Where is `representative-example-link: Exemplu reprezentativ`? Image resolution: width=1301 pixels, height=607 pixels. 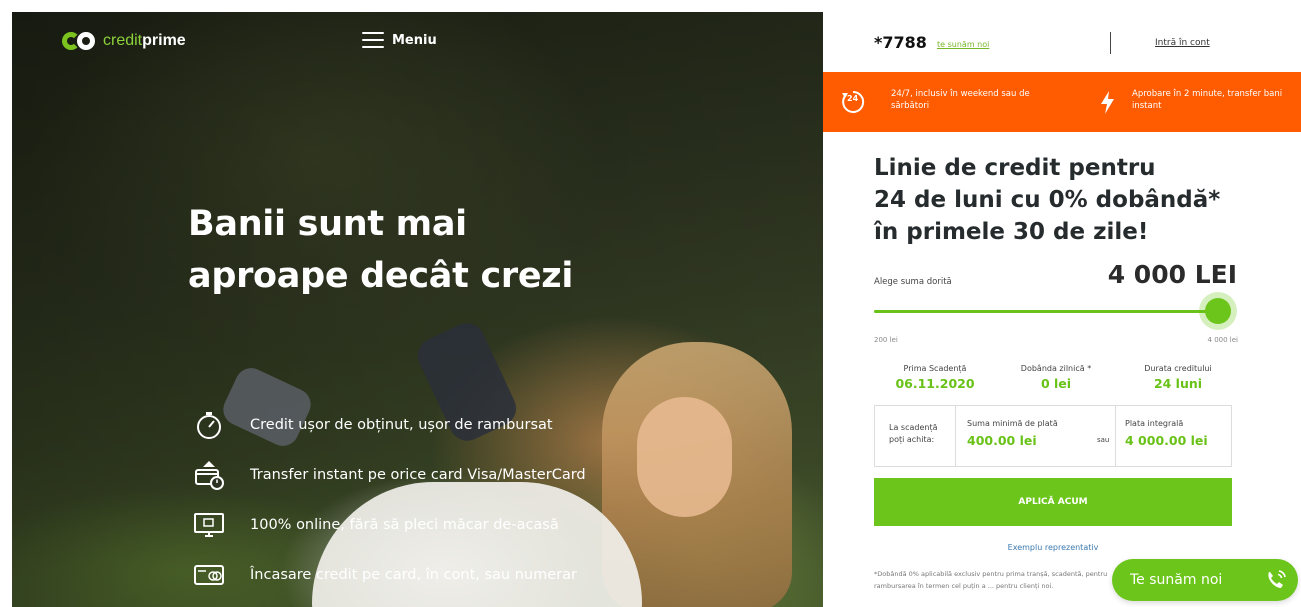
representative-example-link: Exemplu reprezentativ is located at coordinates (1053, 547).